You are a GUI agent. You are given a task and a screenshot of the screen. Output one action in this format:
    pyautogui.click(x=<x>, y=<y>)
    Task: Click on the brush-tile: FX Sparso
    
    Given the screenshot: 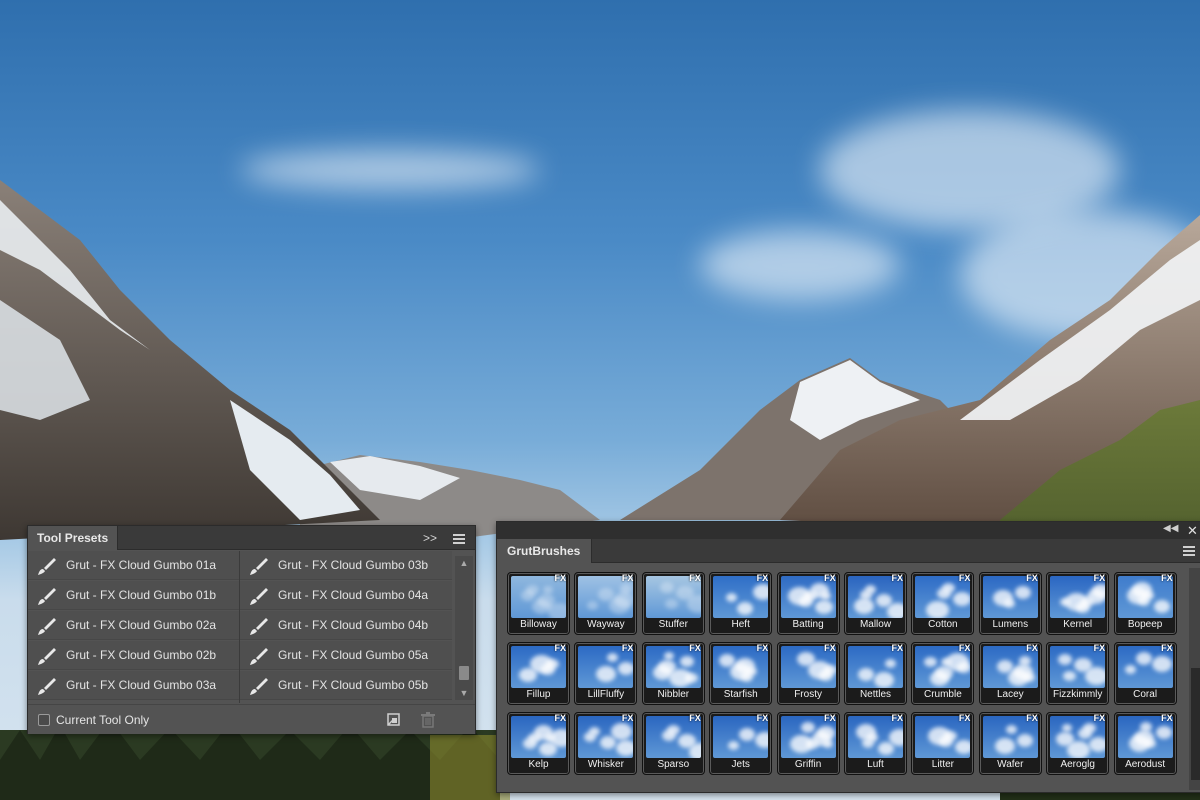 What is the action you would take?
    pyautogui.click(x=673, y=743)
    